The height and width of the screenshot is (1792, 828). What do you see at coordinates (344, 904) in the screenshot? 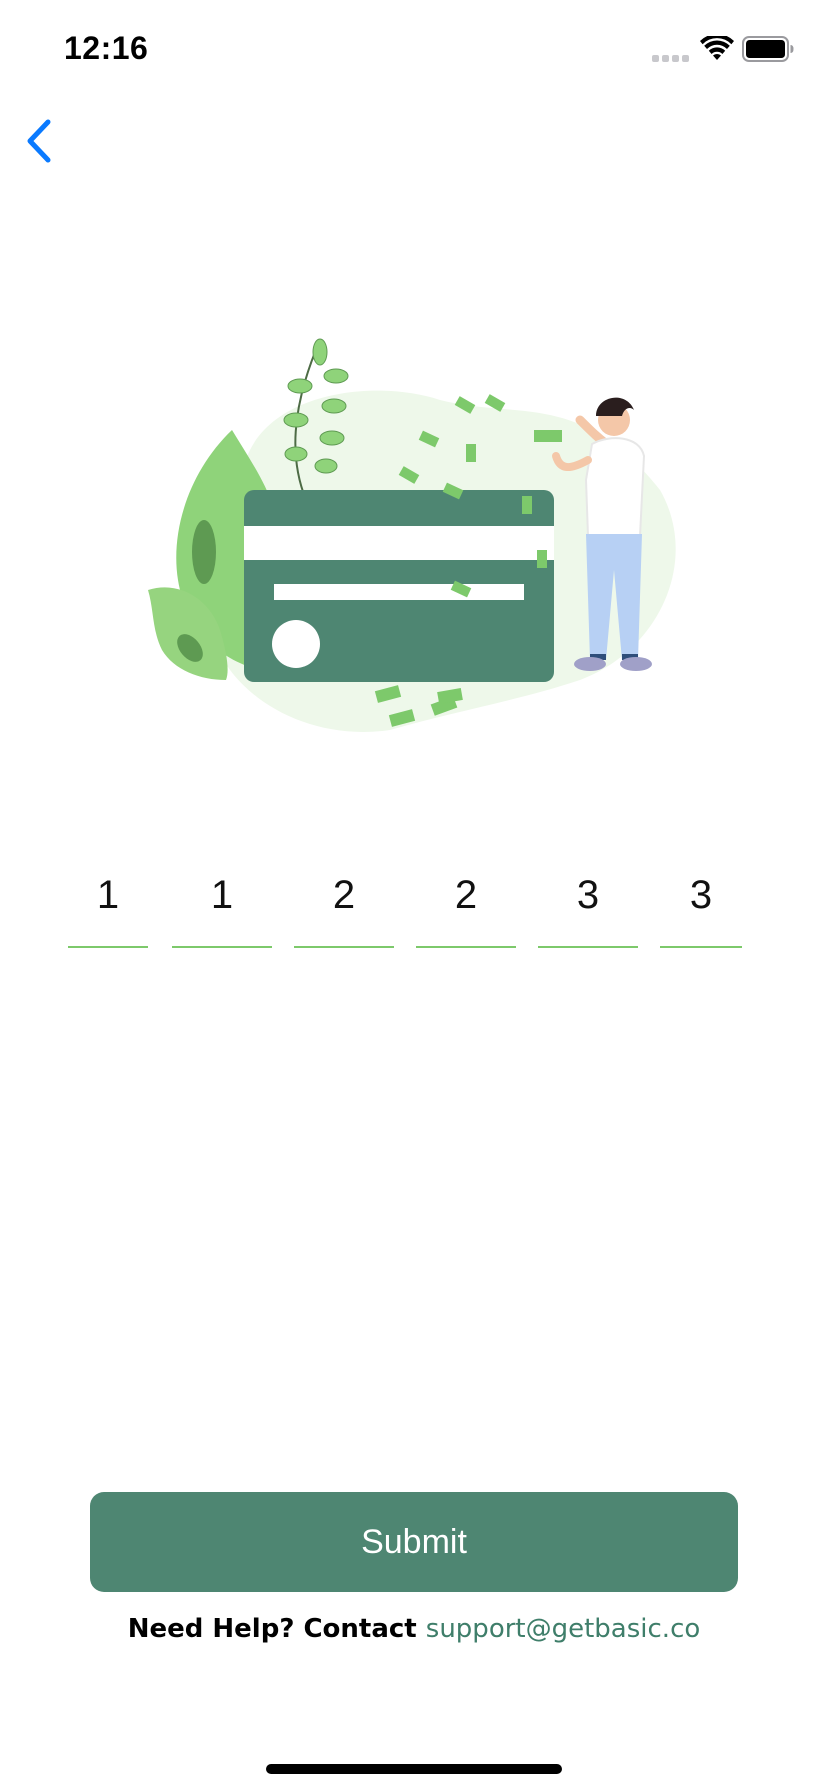
I see `otp-digit-3: 2` at bounding box center [344, 904].